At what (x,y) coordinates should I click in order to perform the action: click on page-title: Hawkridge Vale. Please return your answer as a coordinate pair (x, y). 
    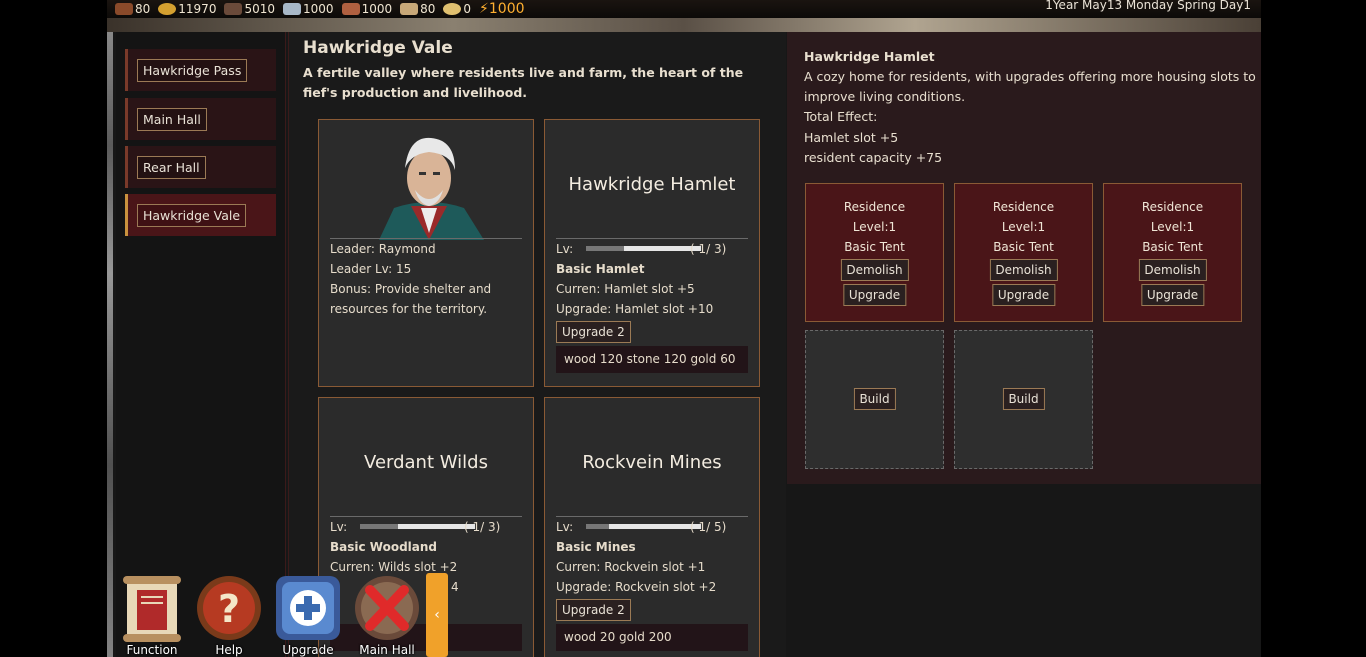
    Looking at the image, I should click on (378, 48).